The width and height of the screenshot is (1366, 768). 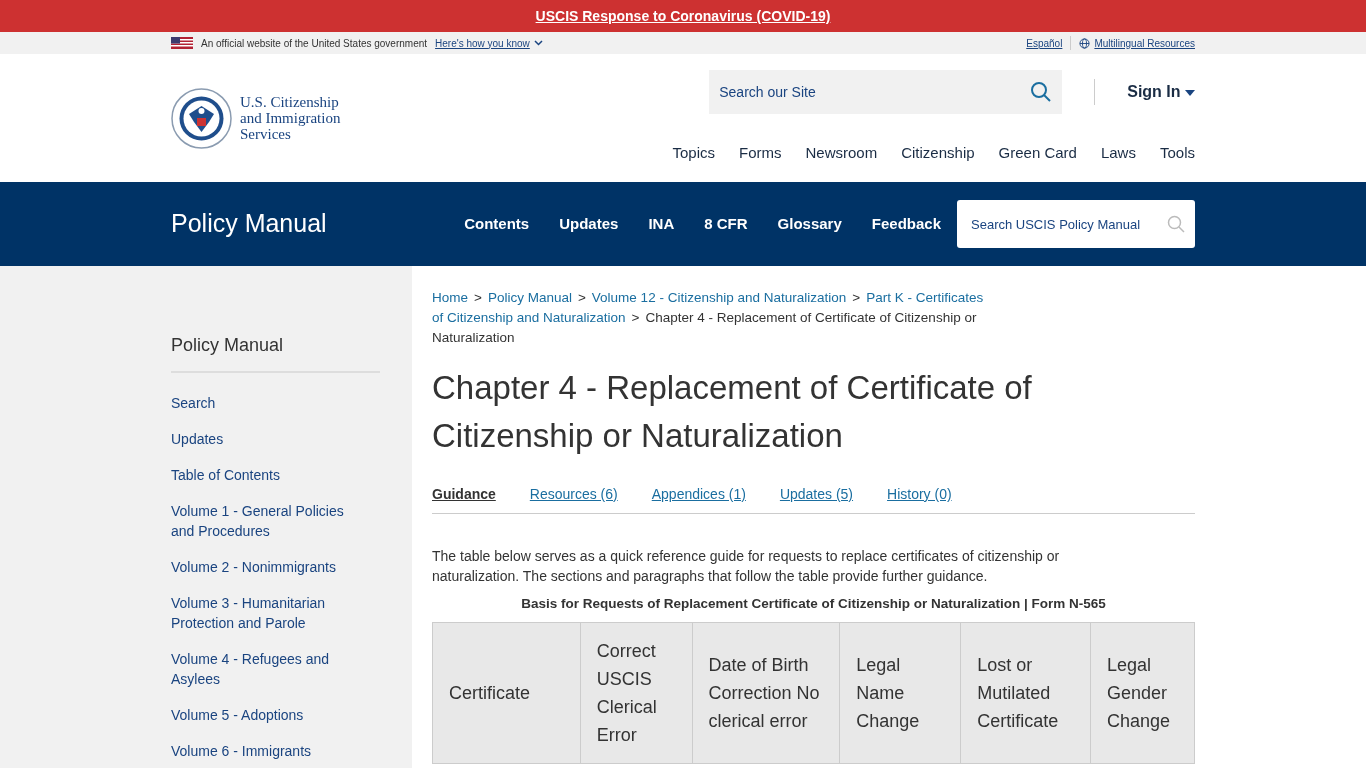 I want to click on page-title: Chapter 4 - Replacement of Certificate of Citizenship or Naturalization, so click(x=732, y=412).